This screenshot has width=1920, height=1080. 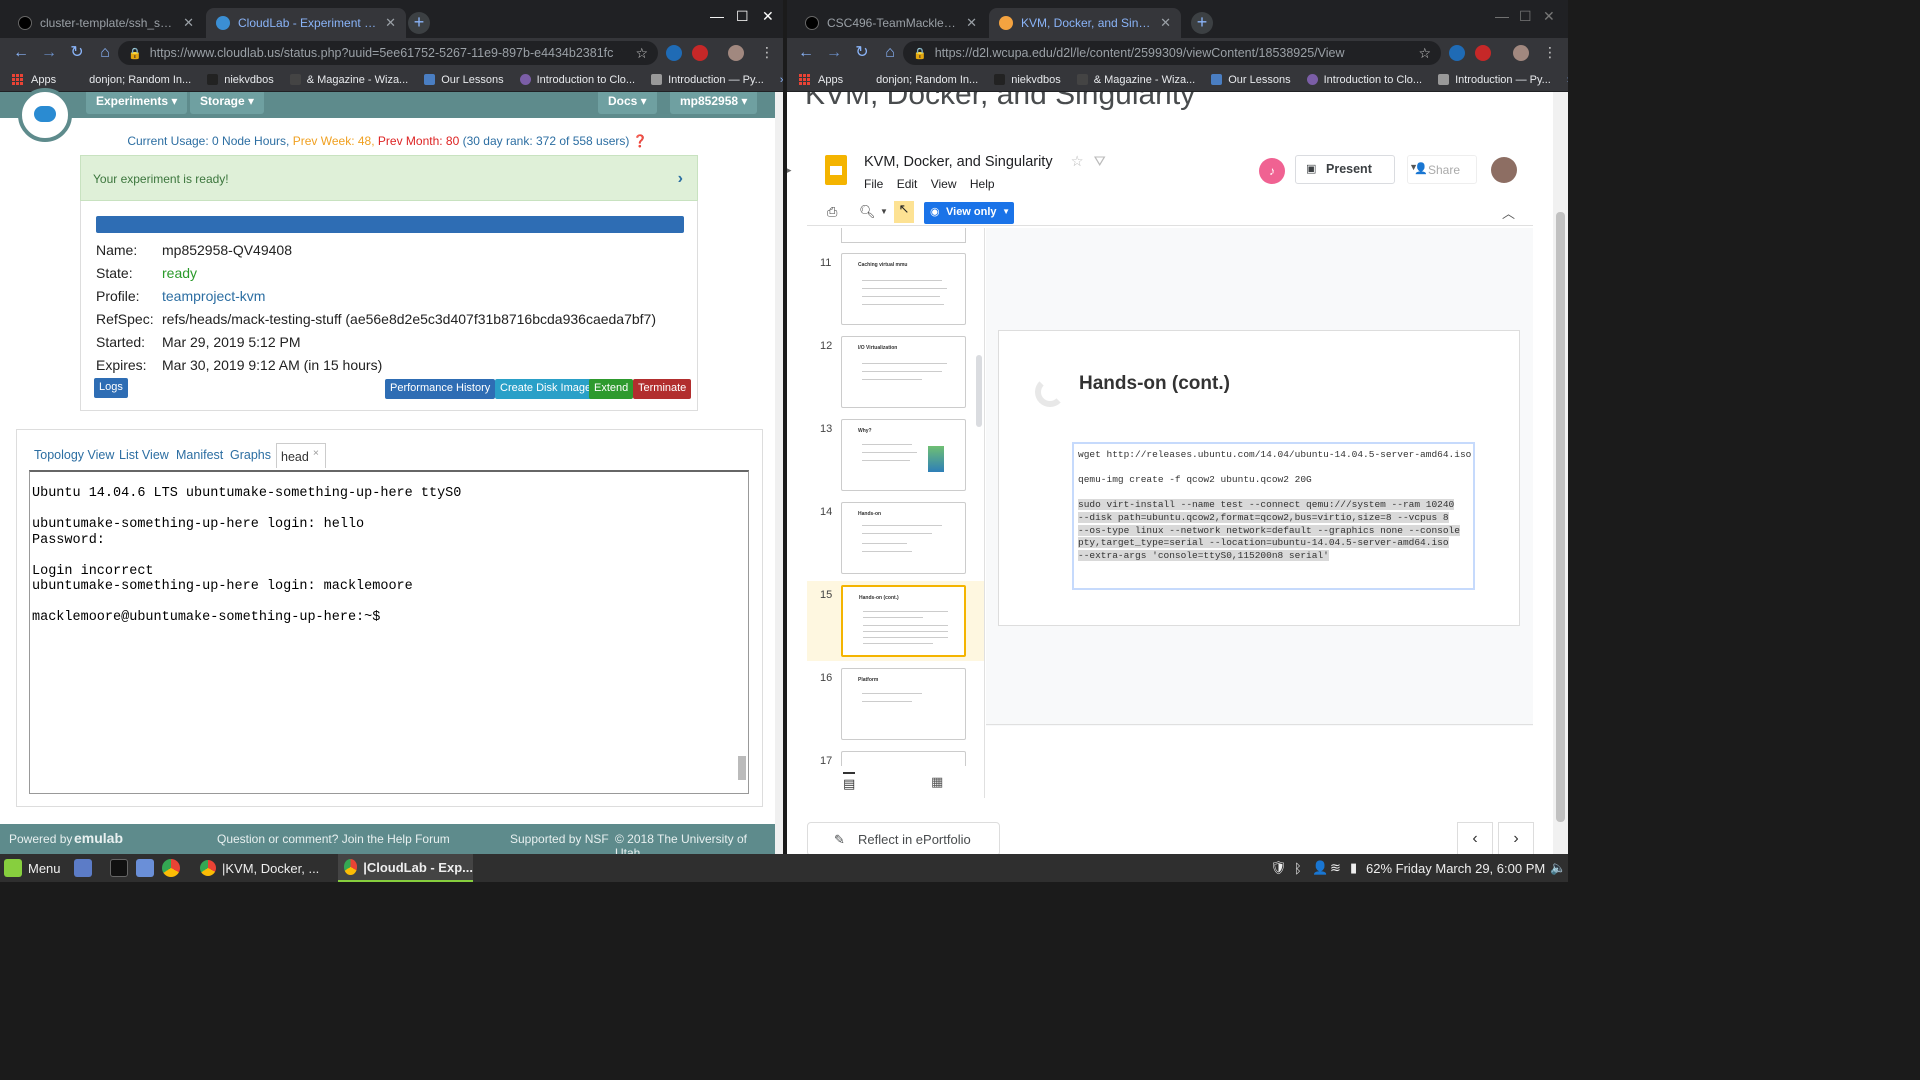 I want to click on adblock-icon, so click(x=700, y=53).